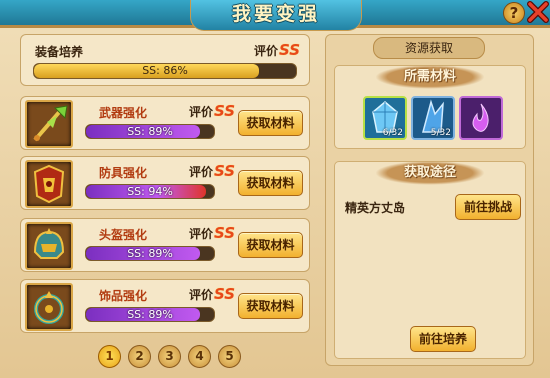  What do you see at coordinates (139, 356) in the screenshot?
I see `page-button-2: 2` at bounding box center [139, 356].